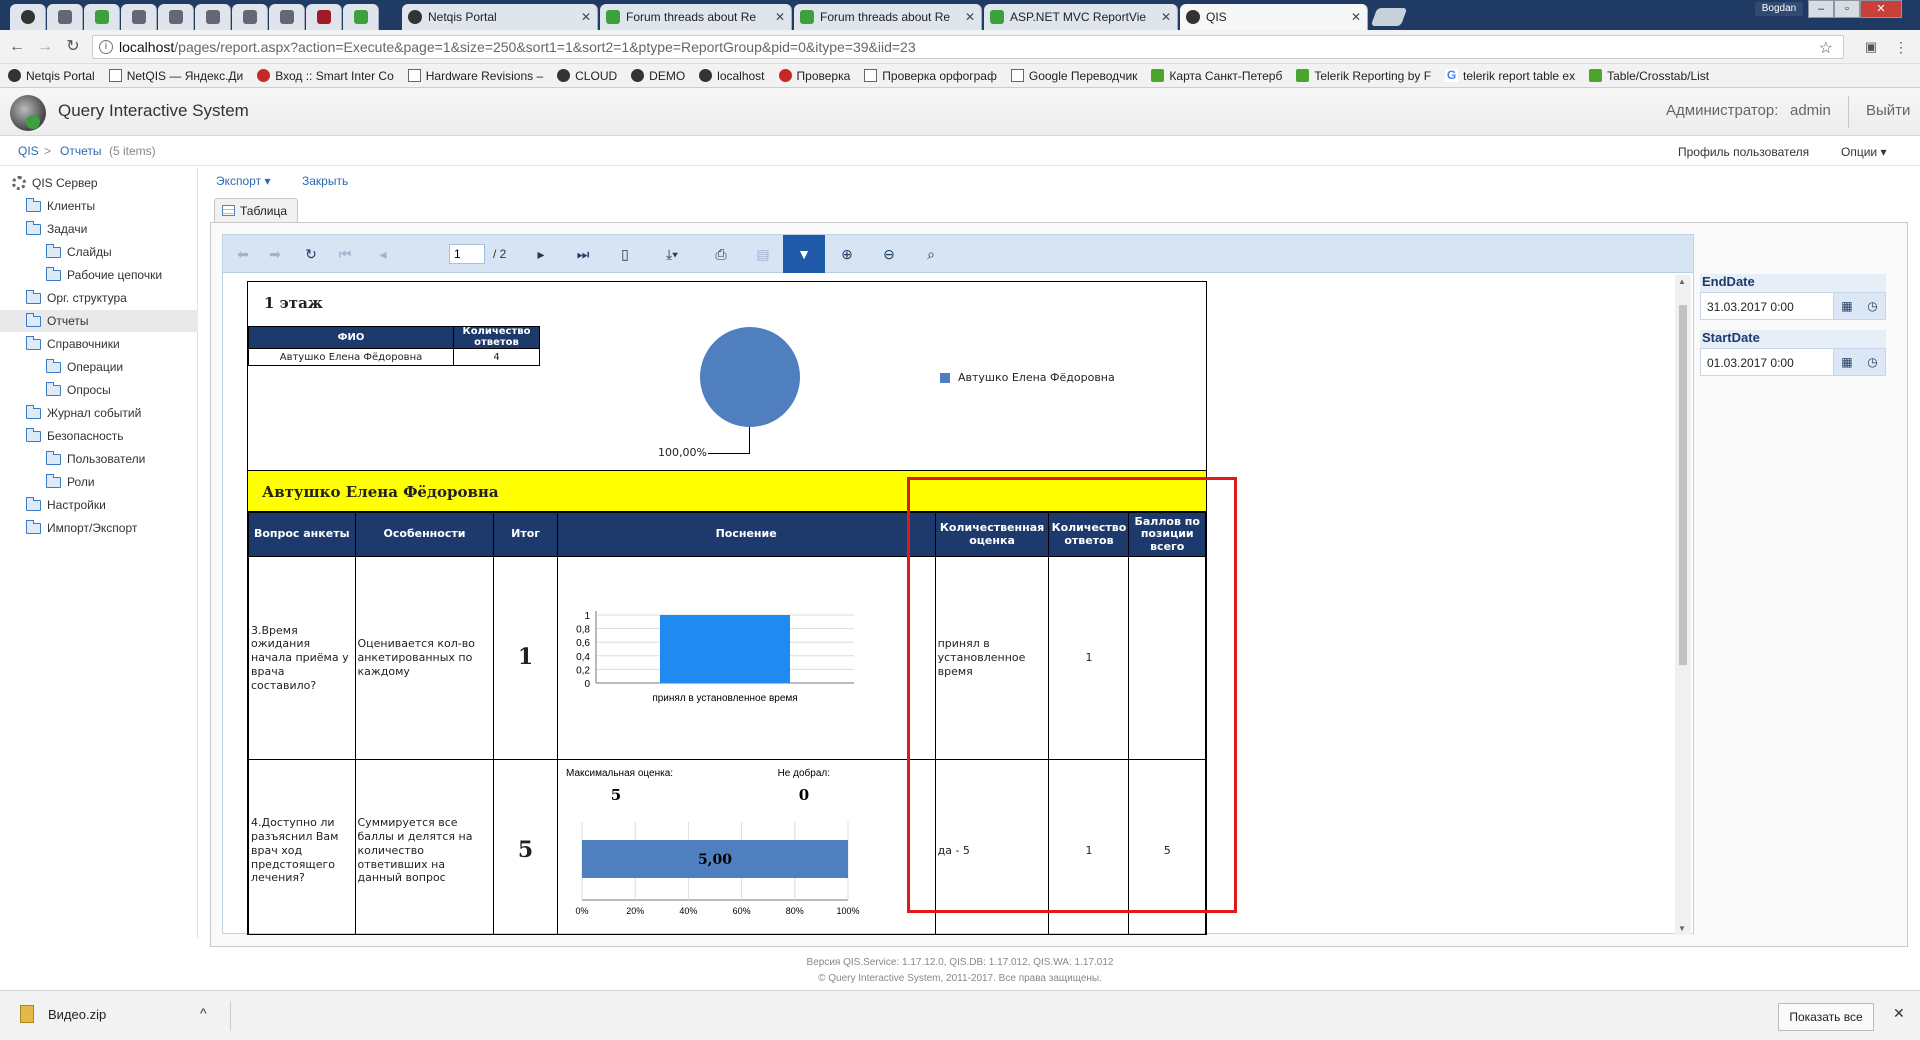 Image resolution: width=1920 pixels, height=1040 pixels. I want to click on sidebar-item-org: Орг. структура, so click(76, 298).